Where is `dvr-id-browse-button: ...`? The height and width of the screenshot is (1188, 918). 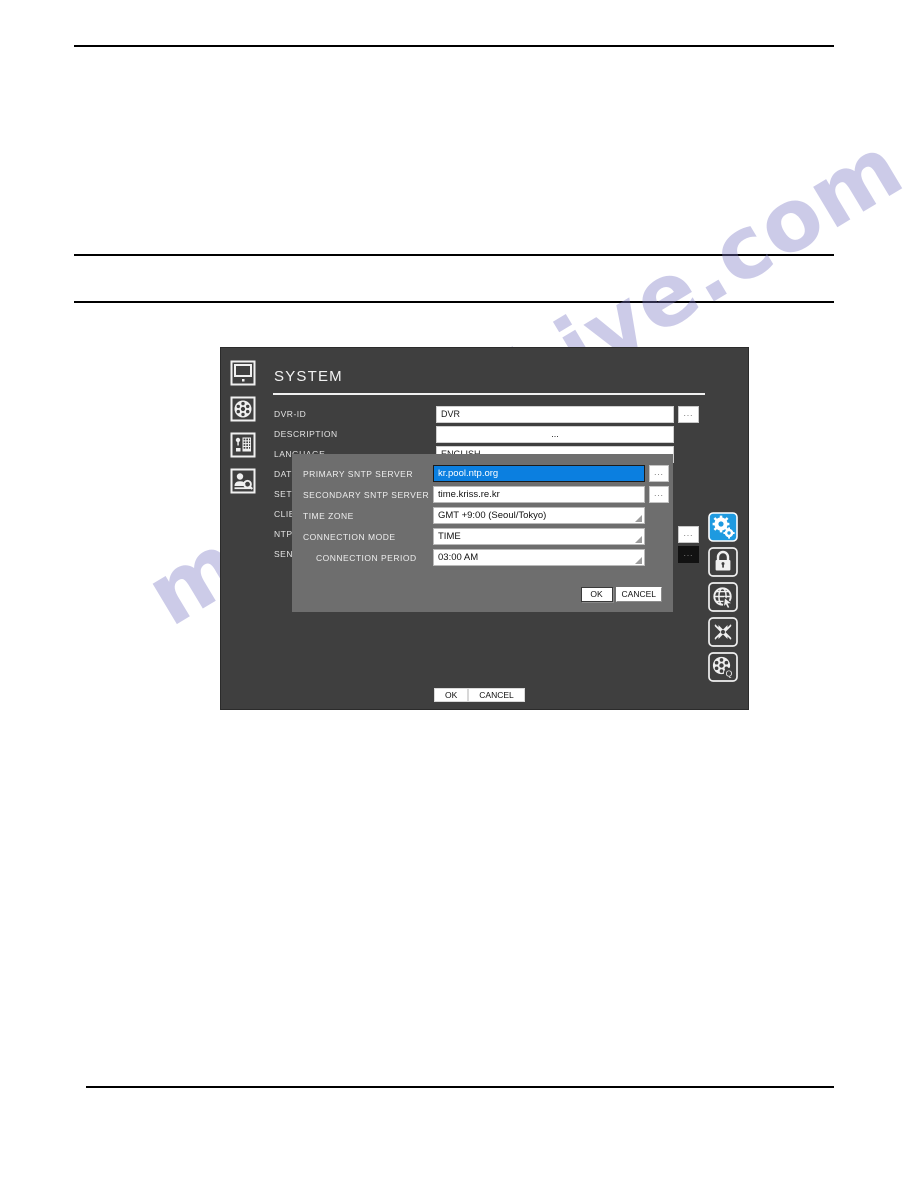 dvr-id-browse-button: ... is located at coordinates (688, 414).